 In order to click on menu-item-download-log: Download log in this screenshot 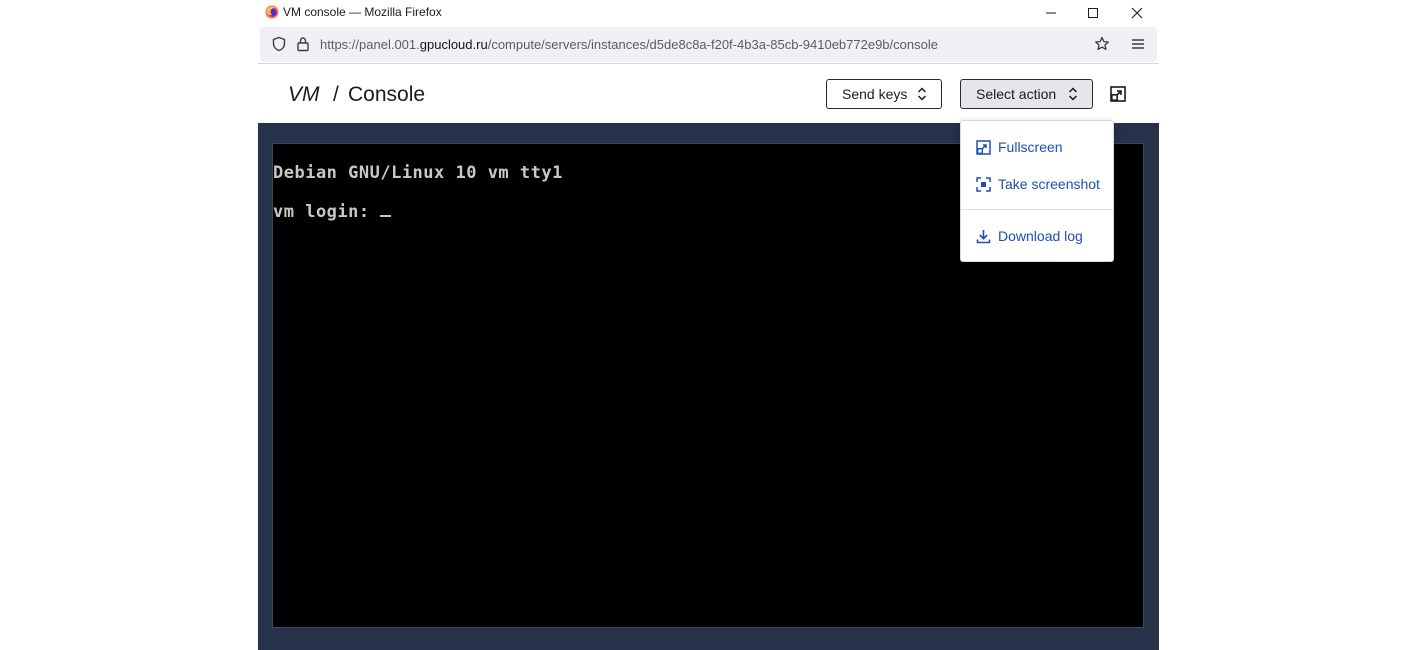, I will do `click(1037, 236)`.